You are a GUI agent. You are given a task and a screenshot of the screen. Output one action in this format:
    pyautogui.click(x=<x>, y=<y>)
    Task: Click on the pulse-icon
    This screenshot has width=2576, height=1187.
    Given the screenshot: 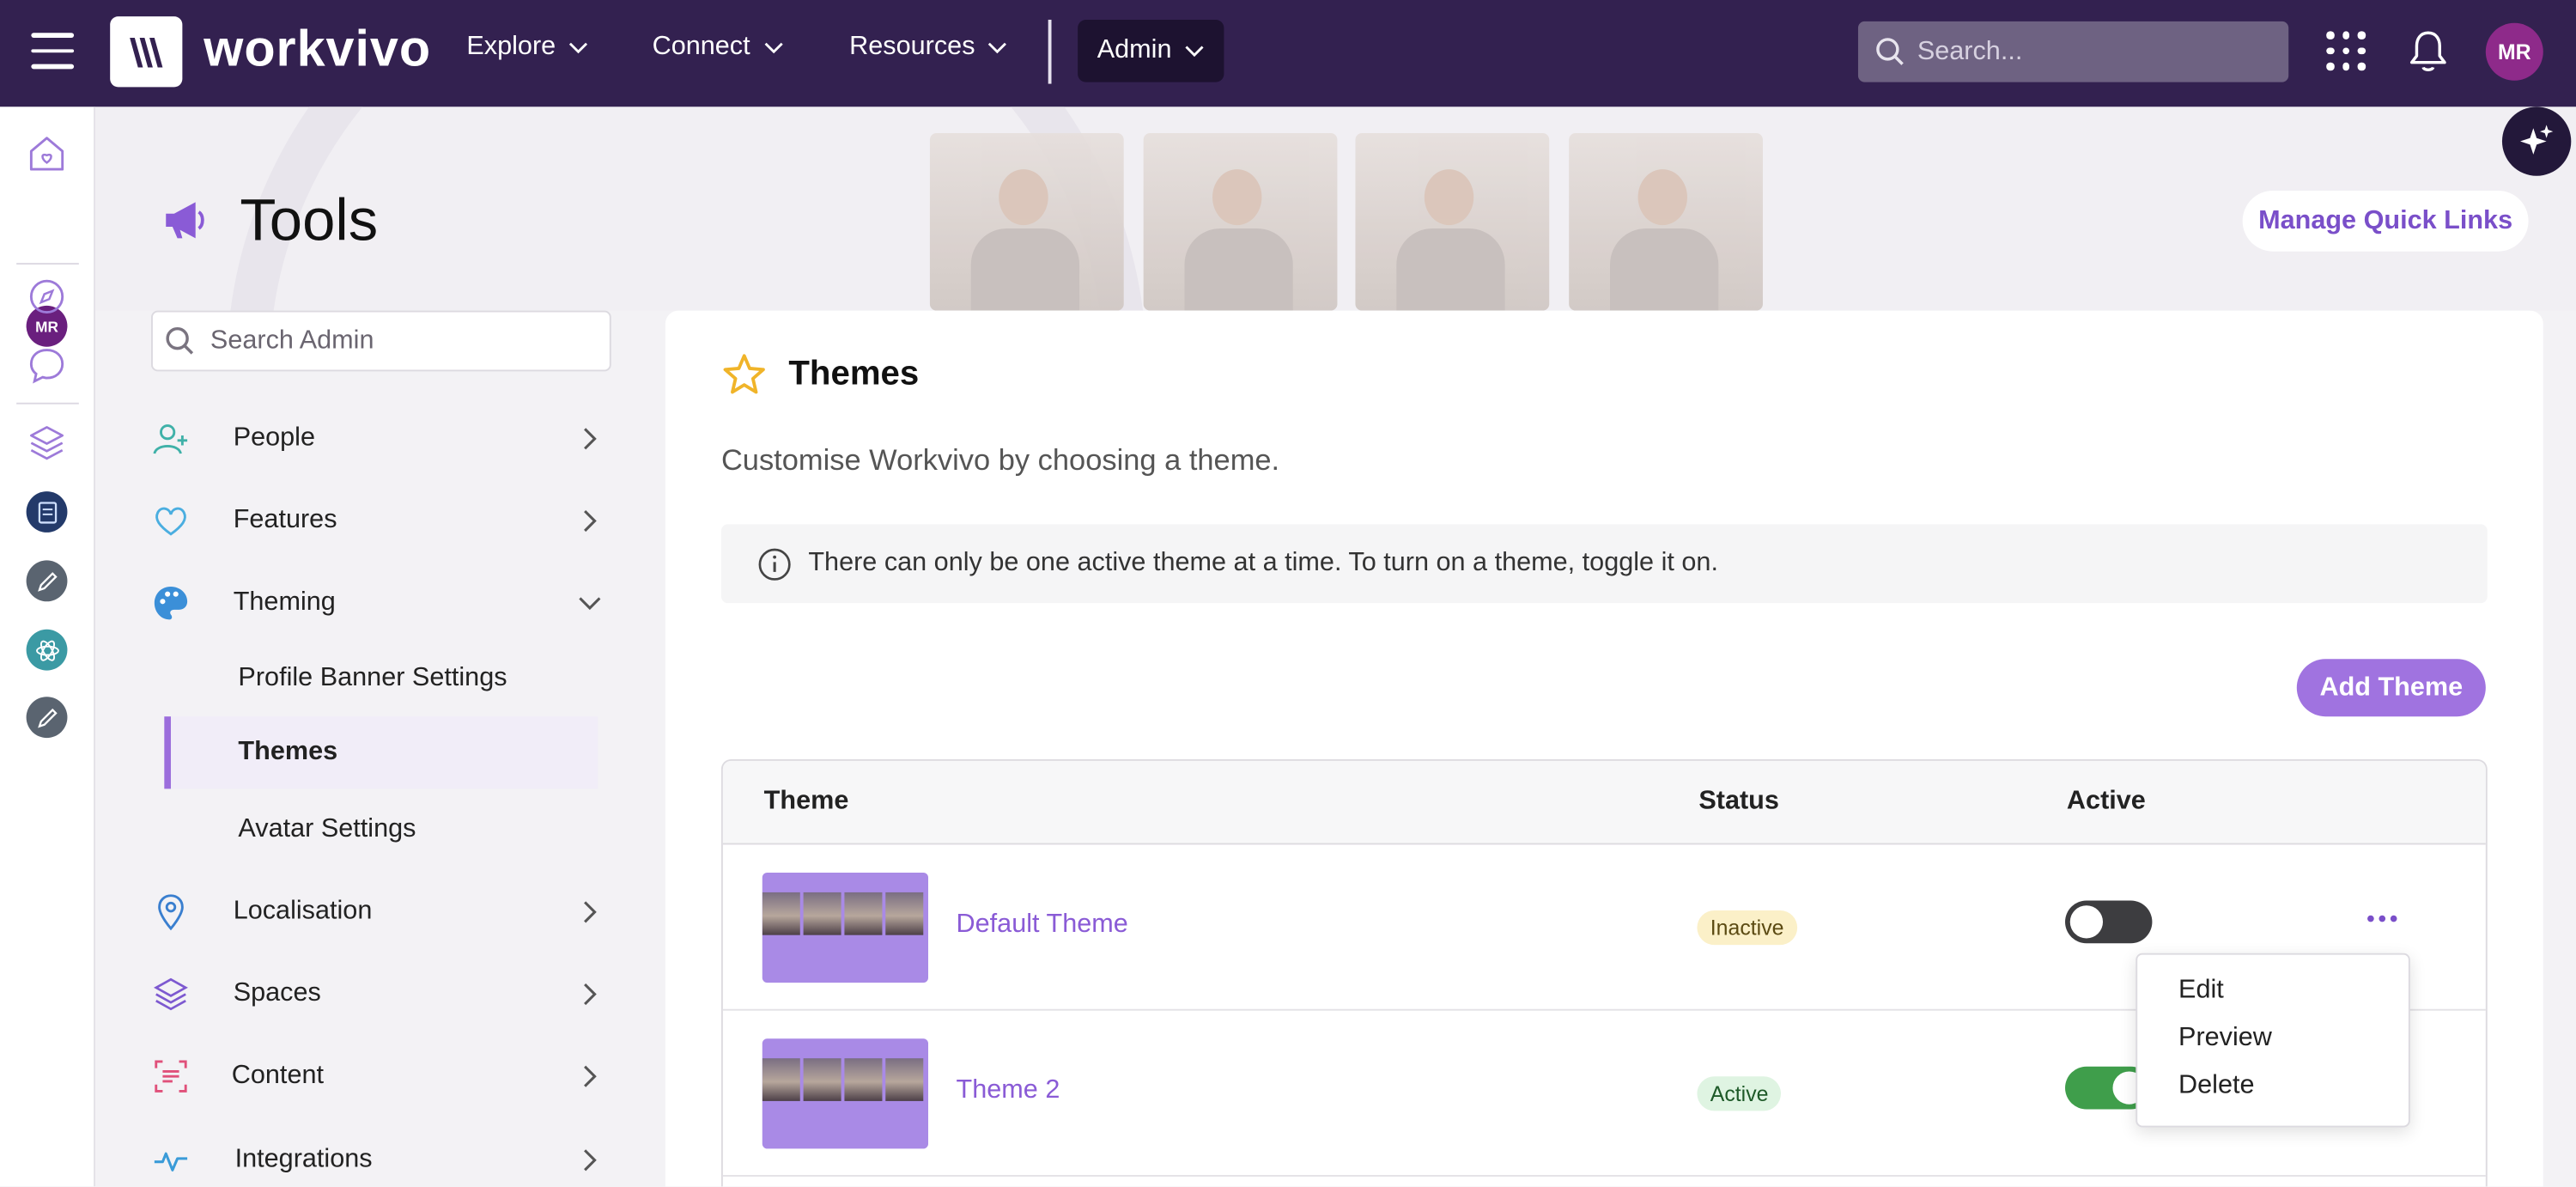 What is the action you would take?
    pyautogui.click(x=171, y=1162)
    